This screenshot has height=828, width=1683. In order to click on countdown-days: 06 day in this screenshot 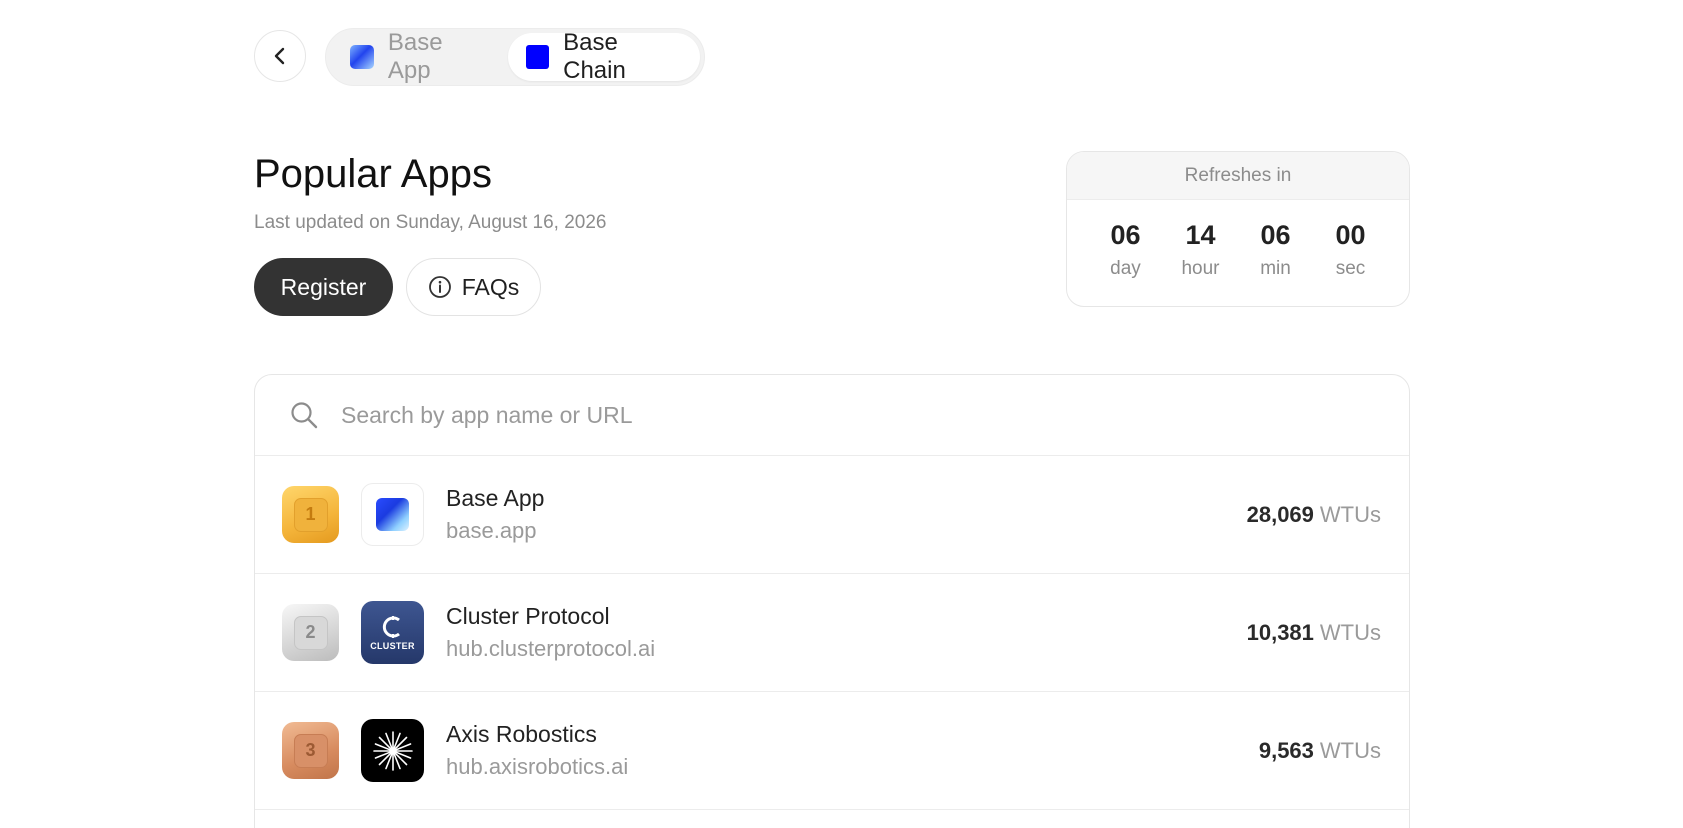, I will do `click(1125, 250)`.